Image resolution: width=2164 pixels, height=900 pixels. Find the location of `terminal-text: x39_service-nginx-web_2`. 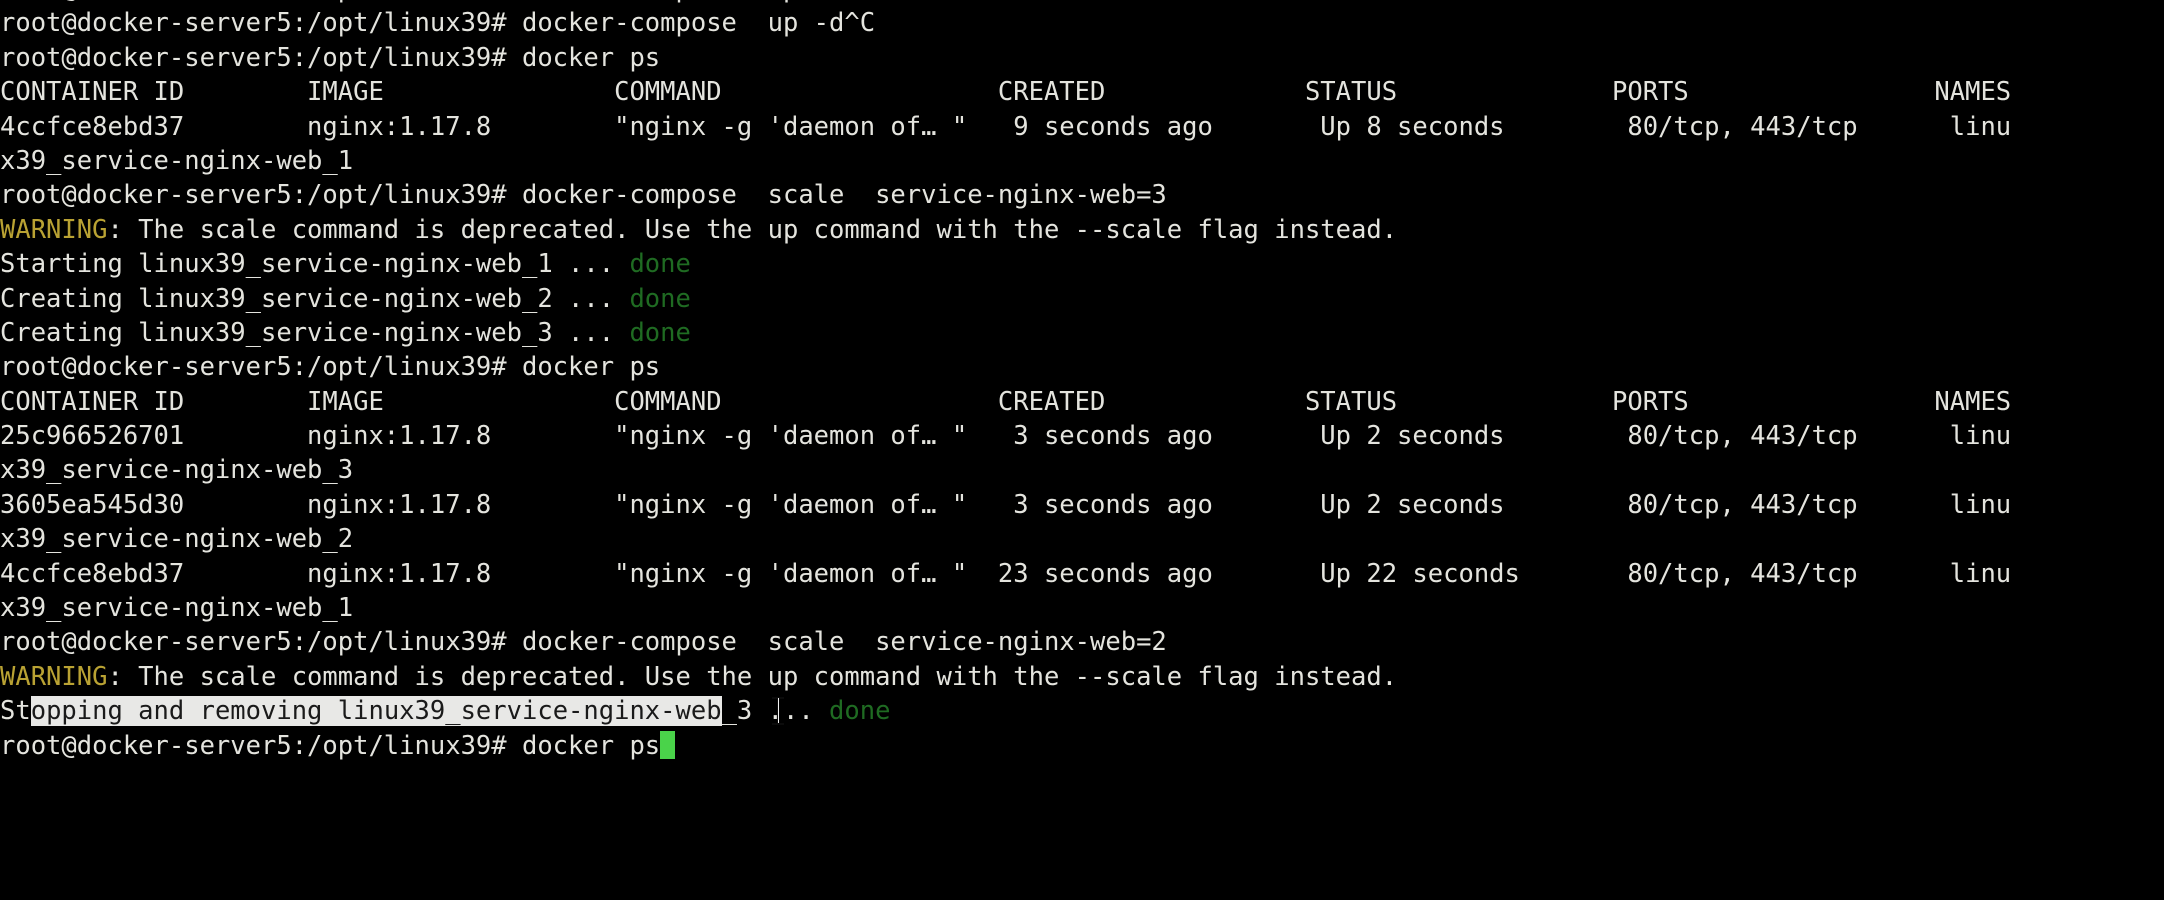

terminal-text: x39_service-nginx-web_2 is located at coordinates (177, 539).